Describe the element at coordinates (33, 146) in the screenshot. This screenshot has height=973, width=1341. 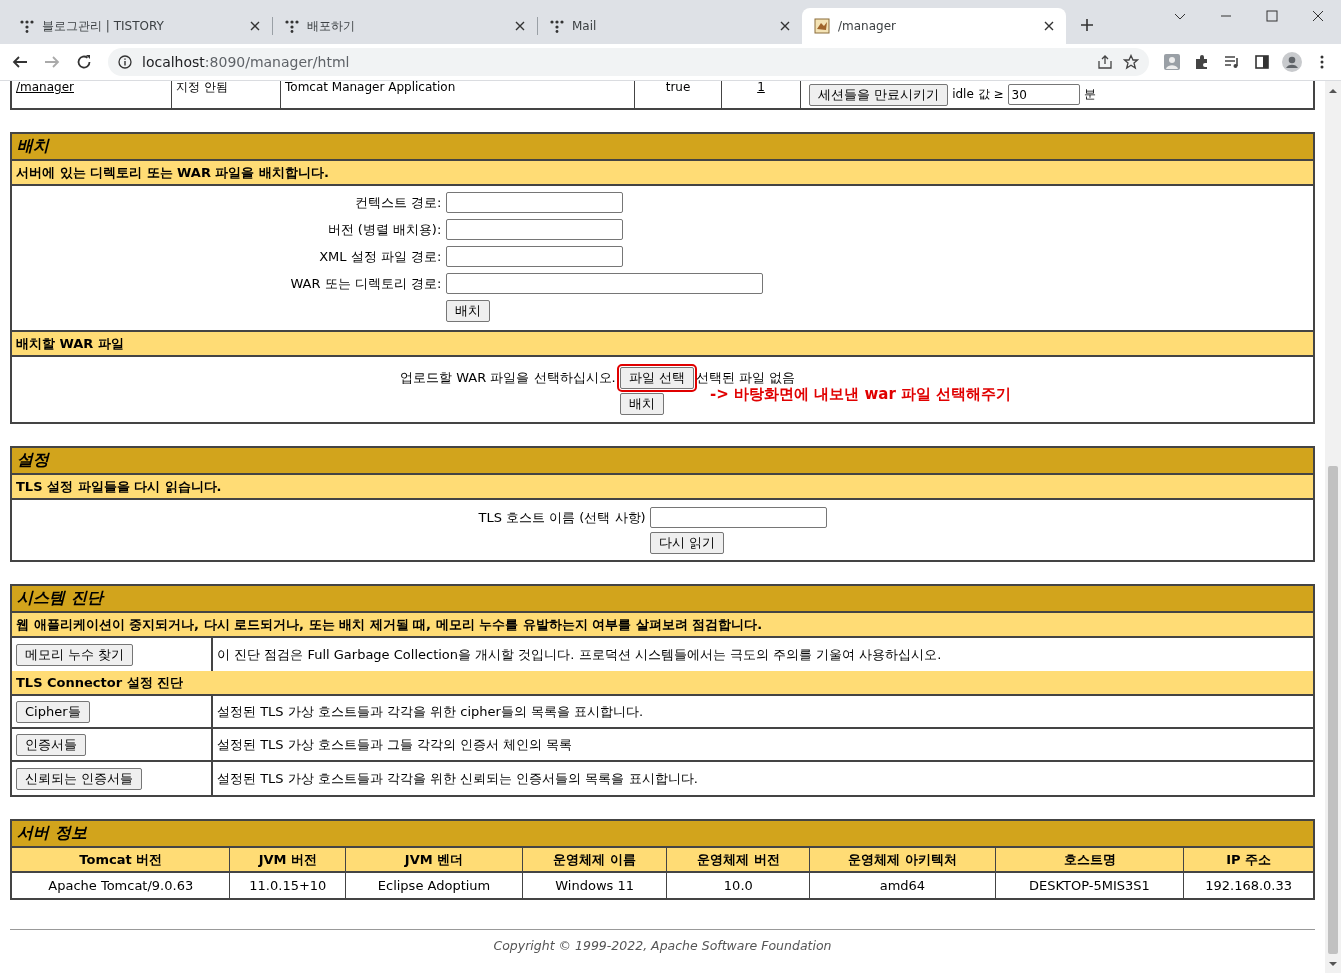
I see `section-title: 배치` at that location.